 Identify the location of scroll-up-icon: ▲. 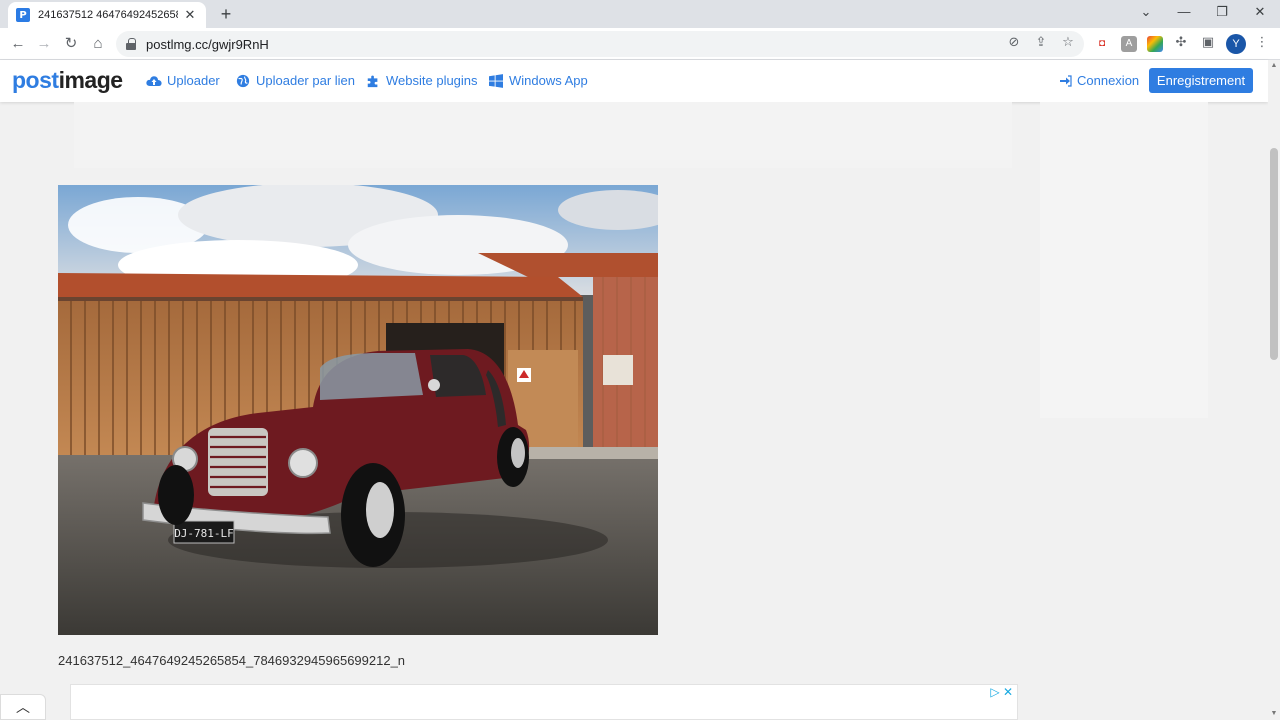
(1274, 66).